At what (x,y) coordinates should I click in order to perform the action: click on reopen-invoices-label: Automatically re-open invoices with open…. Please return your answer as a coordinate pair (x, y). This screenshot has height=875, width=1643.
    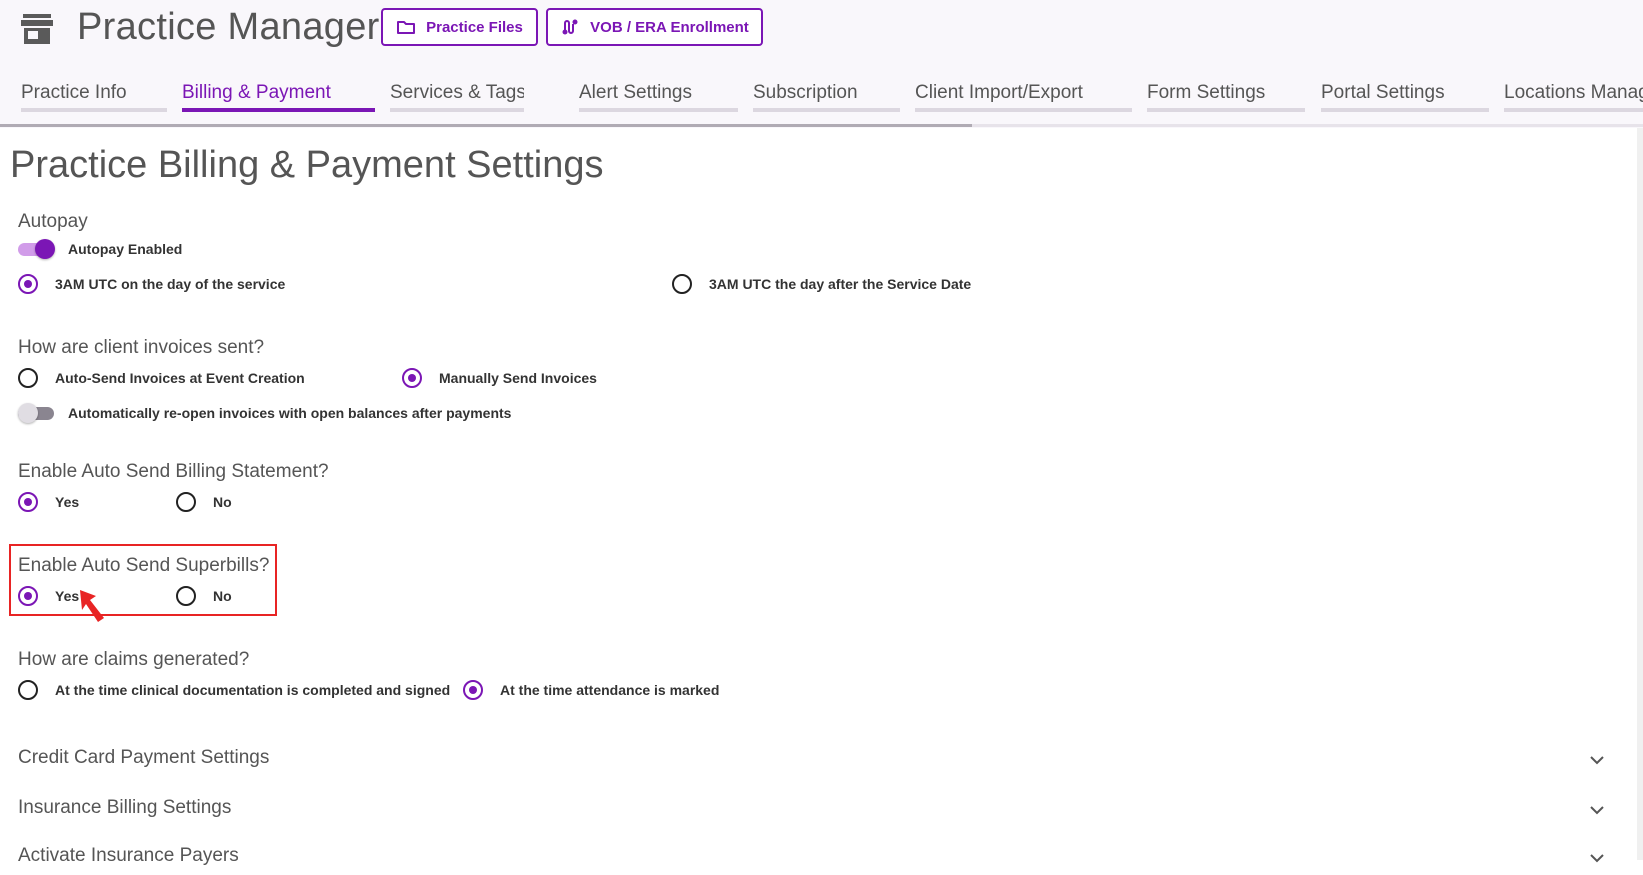
    Looking at the image, I should click on (290, 413).